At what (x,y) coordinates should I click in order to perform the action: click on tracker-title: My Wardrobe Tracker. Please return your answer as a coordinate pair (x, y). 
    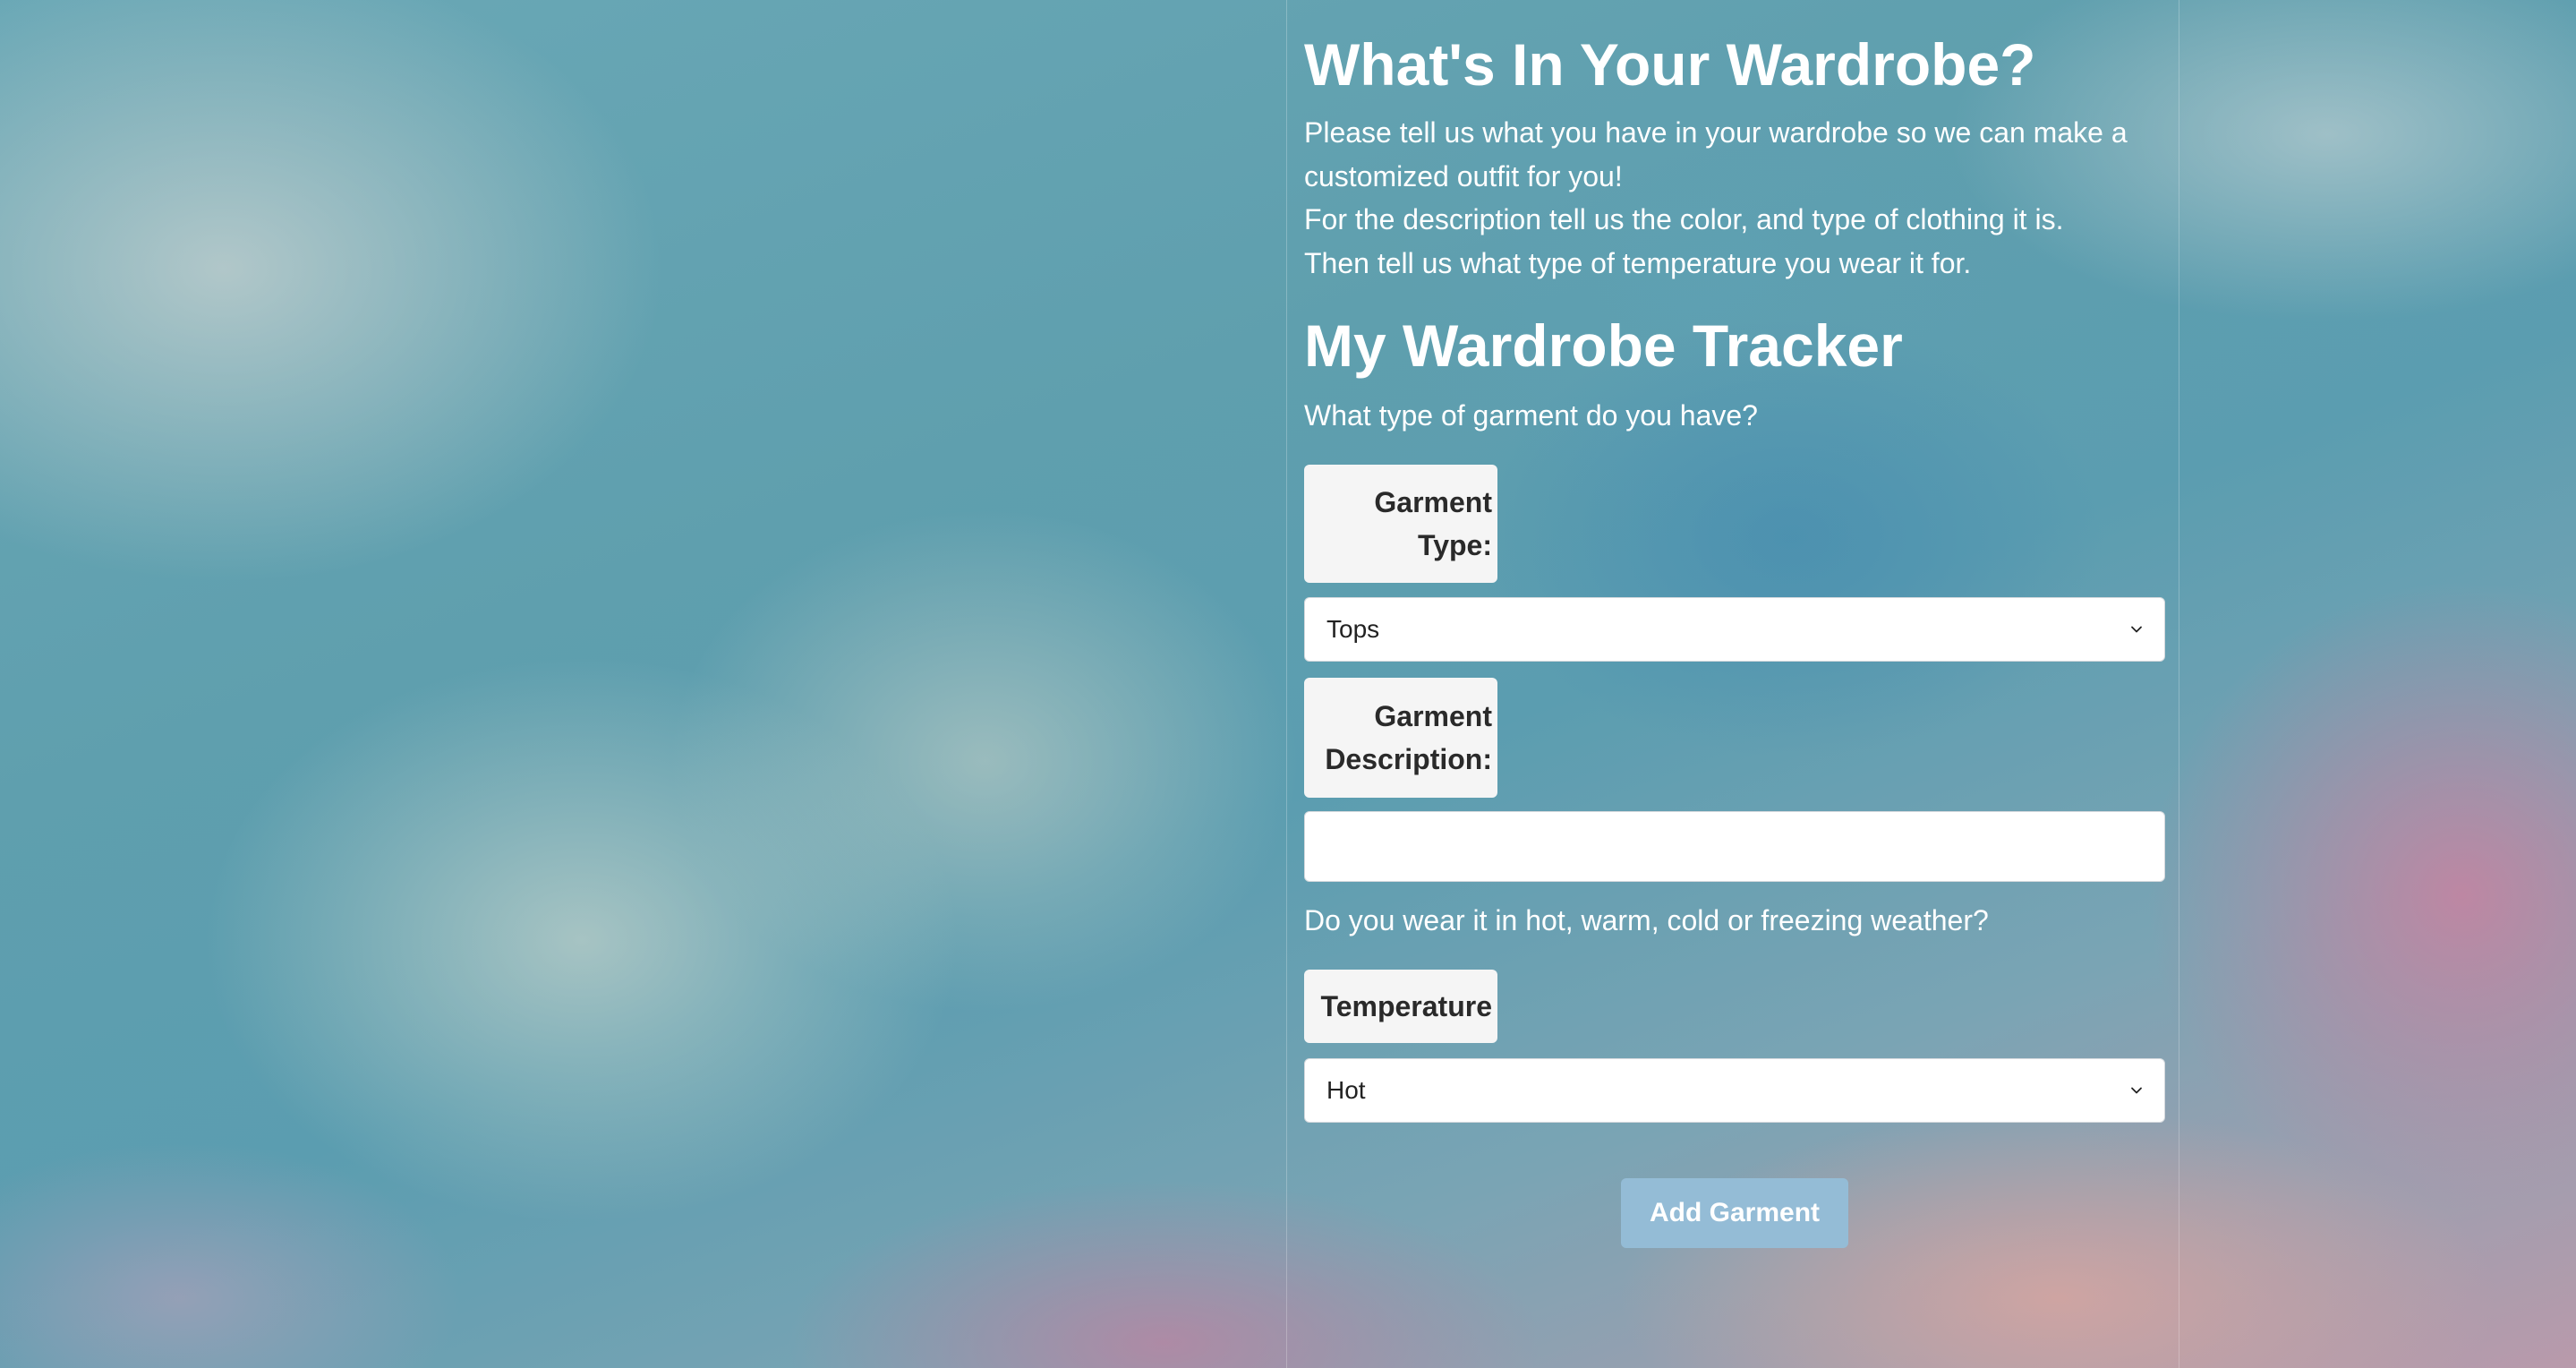
    Looking at the image, I should click on (1603, 345).